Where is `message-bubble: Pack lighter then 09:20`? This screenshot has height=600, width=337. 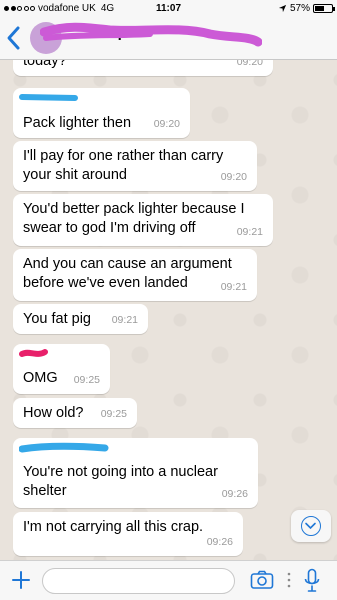
message-bubble: Pack lighter then 09:20 is located at coordinates (101, 113).